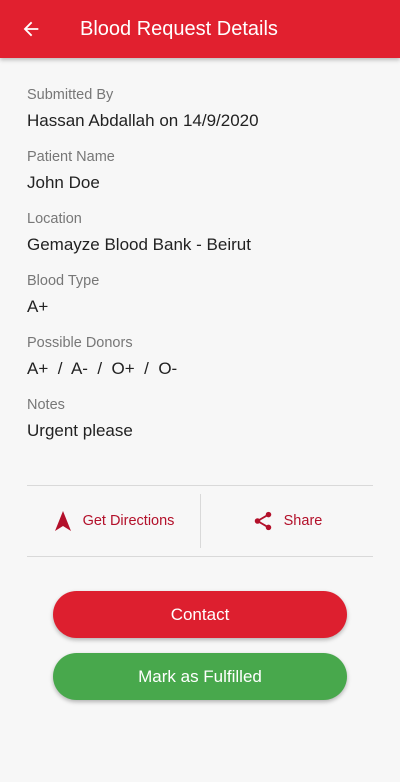 Image resolution: width=400 pixels, height=782 pixels. What do you see at coordinates (102, 368) in the screenshot?
I see `possible-donors-value: A+ / A- / O+ / O-` at bounding box center [102, 368].